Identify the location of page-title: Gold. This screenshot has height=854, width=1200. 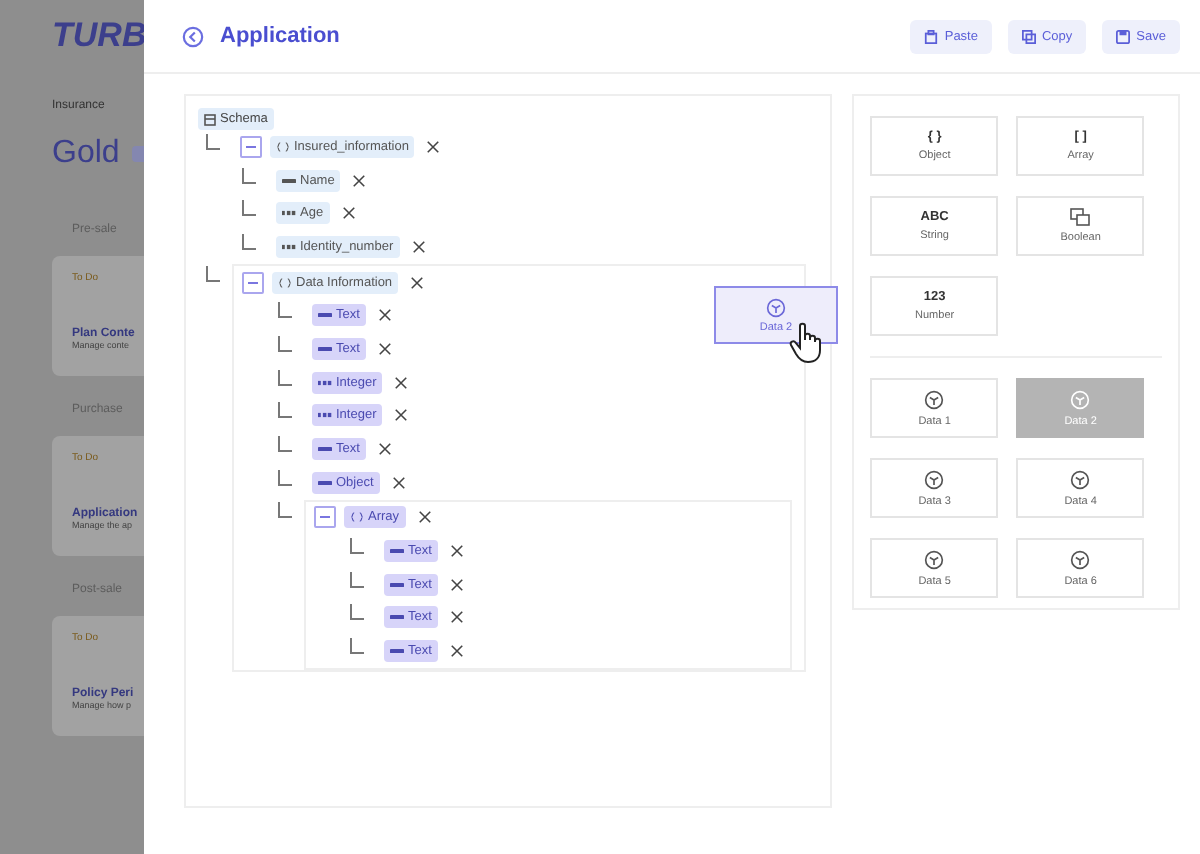
(86, 154).